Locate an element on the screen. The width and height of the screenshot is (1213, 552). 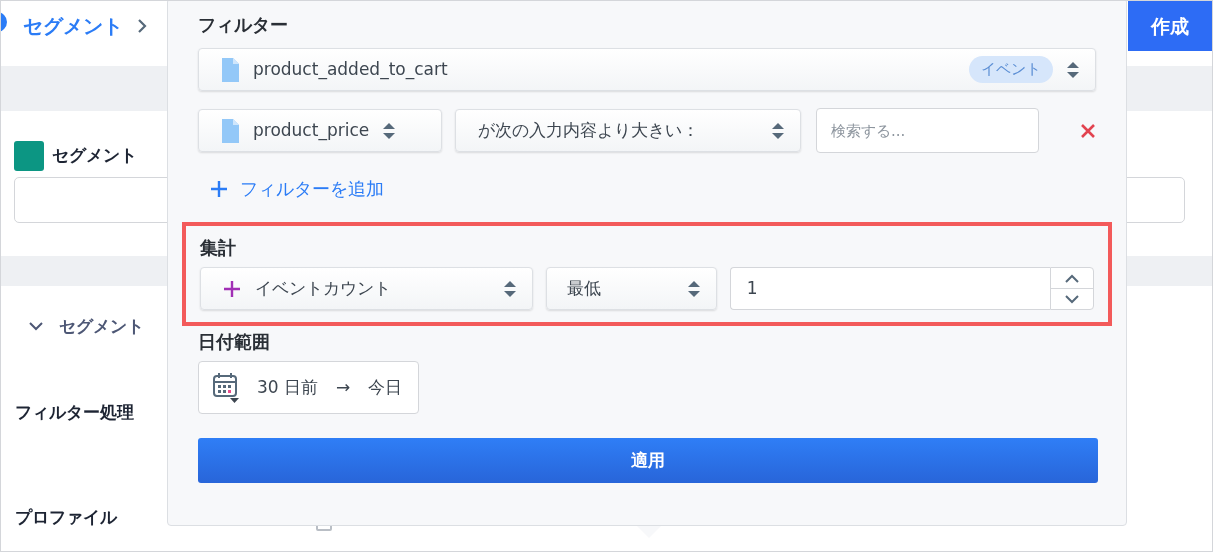
number-field: 1 is located at coordinates (889, 288).